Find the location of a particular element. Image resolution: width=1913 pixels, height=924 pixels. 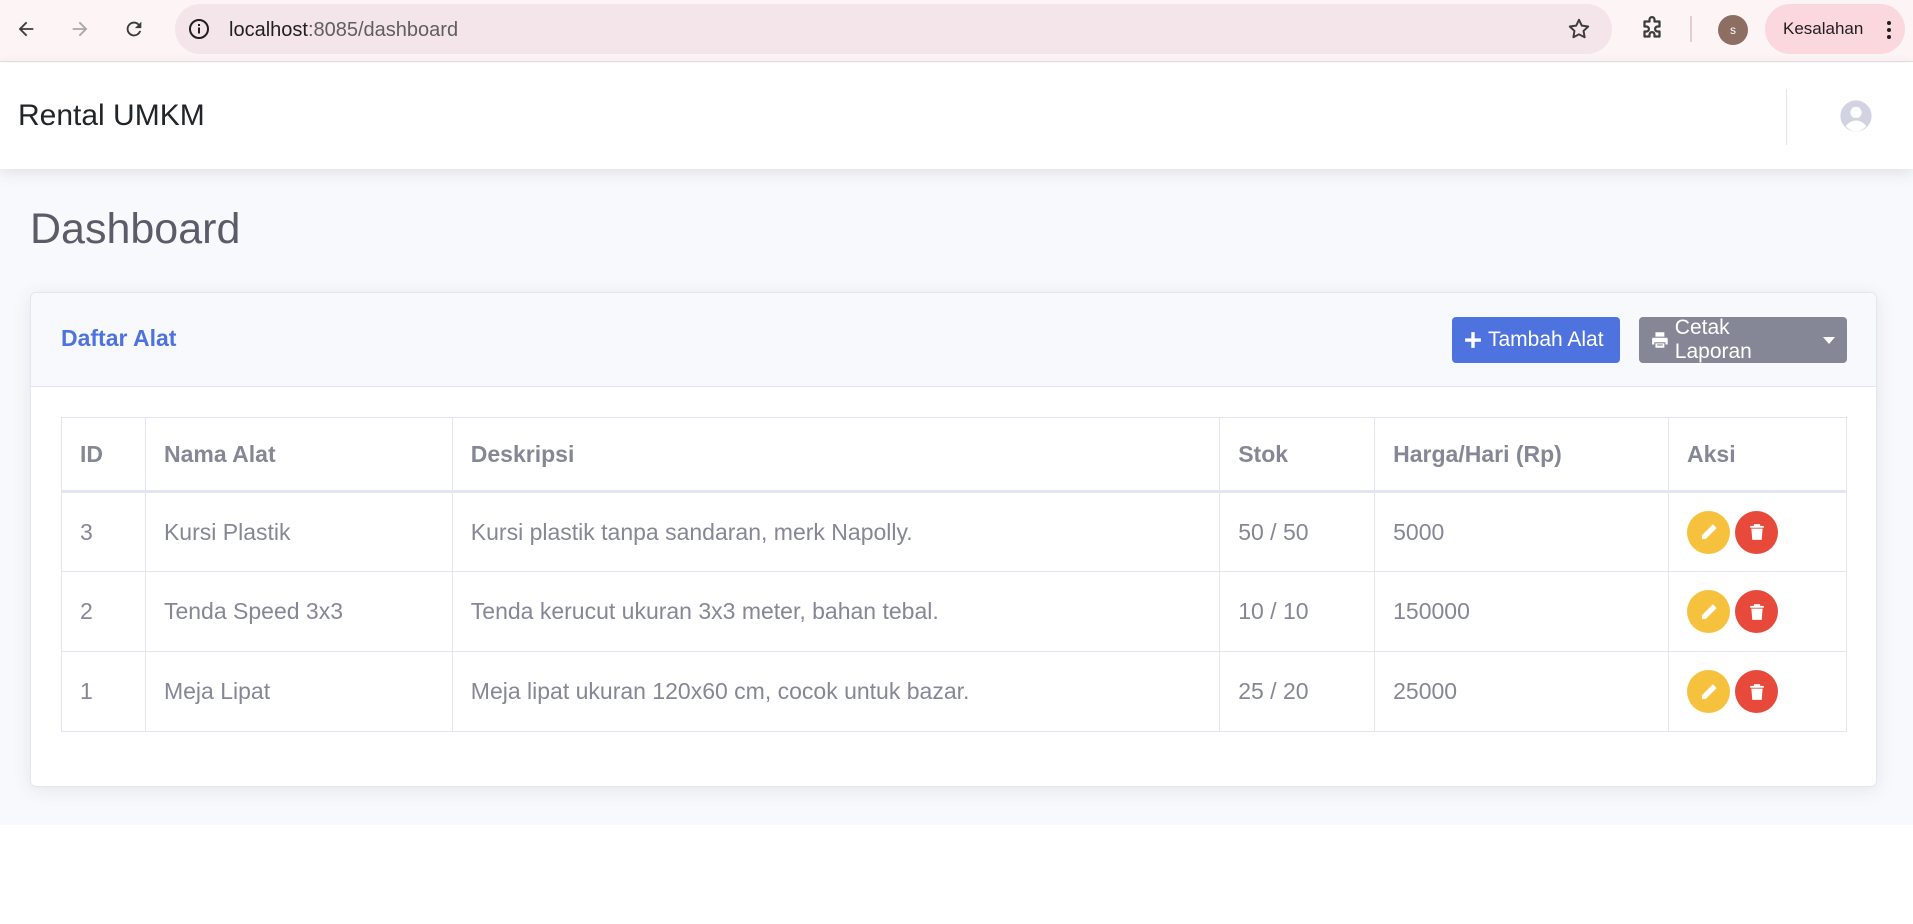

card-title: Daftar Alat is located at coordinates (119, 338).